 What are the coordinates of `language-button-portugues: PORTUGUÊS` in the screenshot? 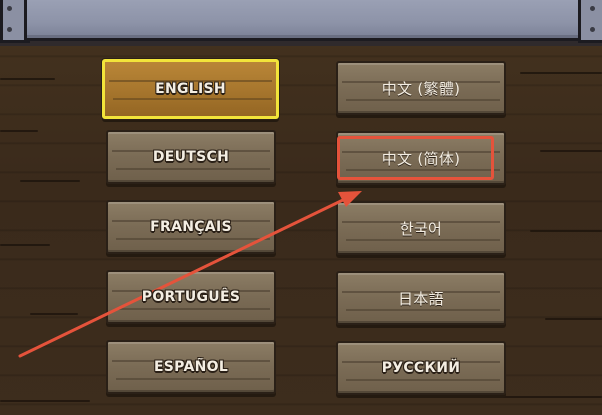 It's located at (191, 297).